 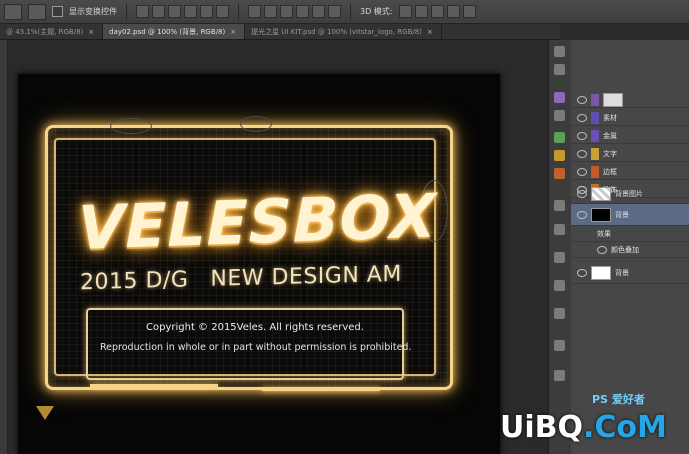 What do you see at coordinates (142, 11) in the screenshot?
I see `align-top-icon` at bounding box center [142, 11].